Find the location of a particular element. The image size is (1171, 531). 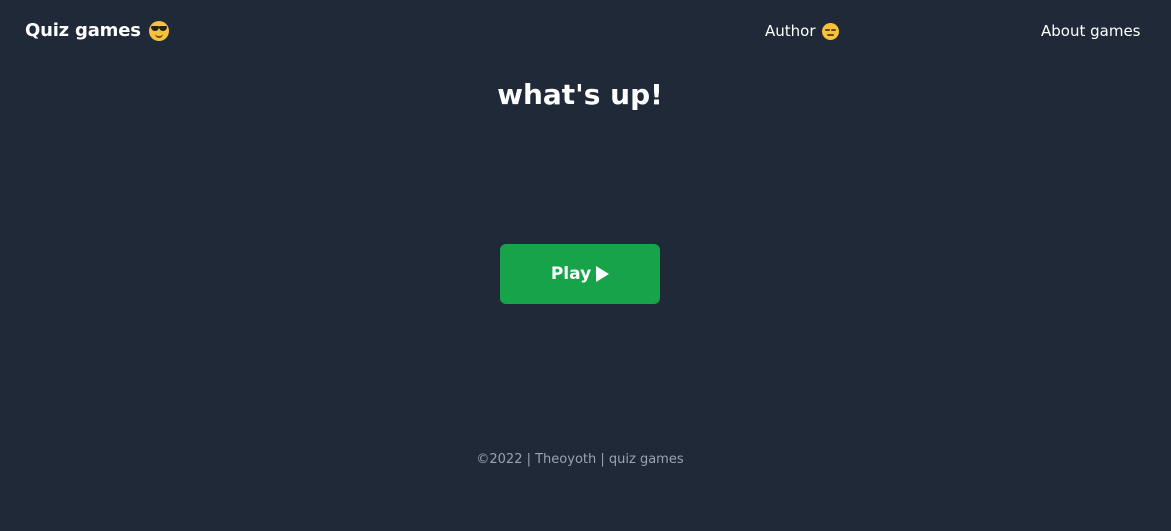

play-button-label: Play is located at coordinates (571, 274).